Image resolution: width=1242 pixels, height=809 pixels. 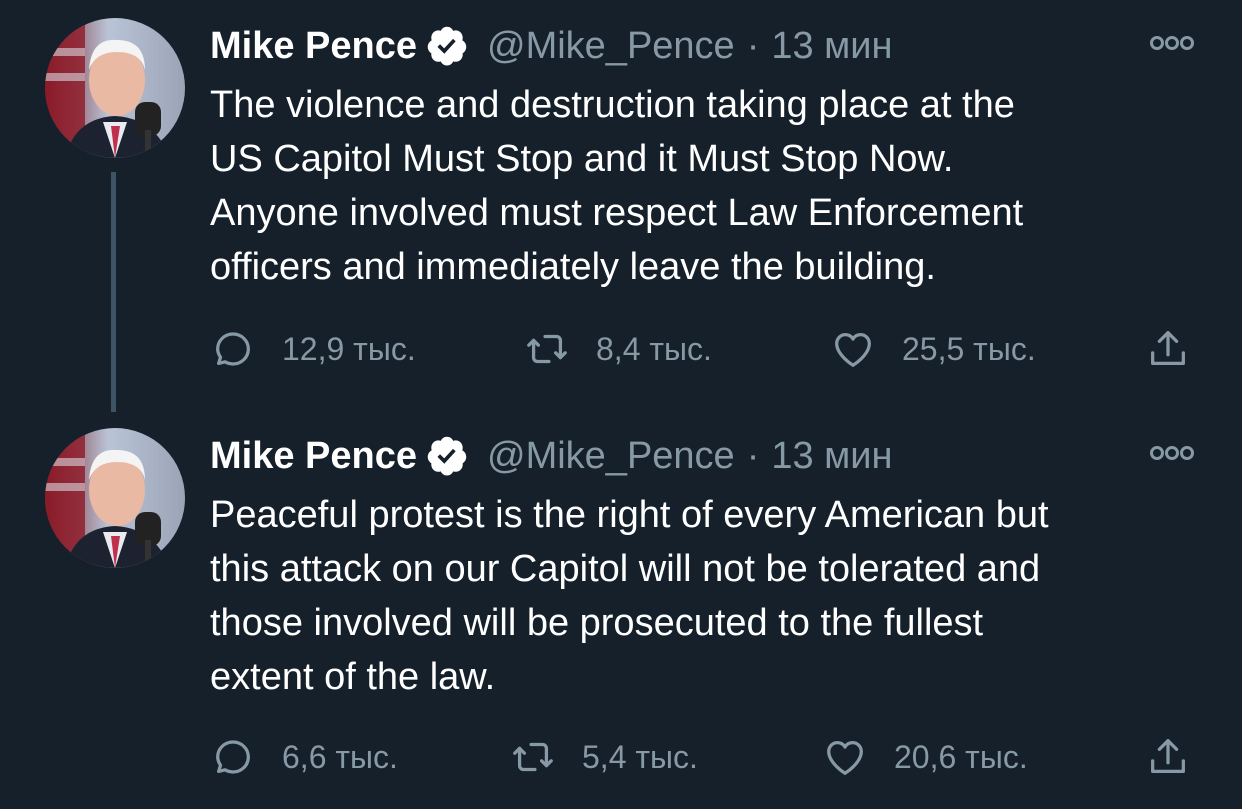 What do you see at coordinates (340, 756) in the screenshot?
I see `reply-count: 6,6 тыс.` at bounding box center [340, 756].